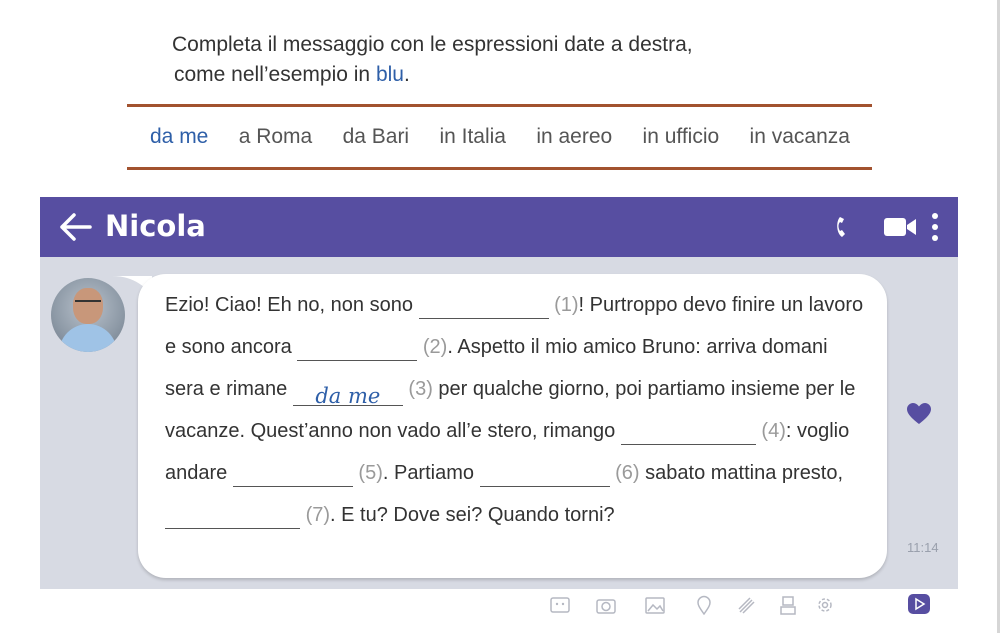  I want to click on contact-name: Nicola, so click(155, 226).